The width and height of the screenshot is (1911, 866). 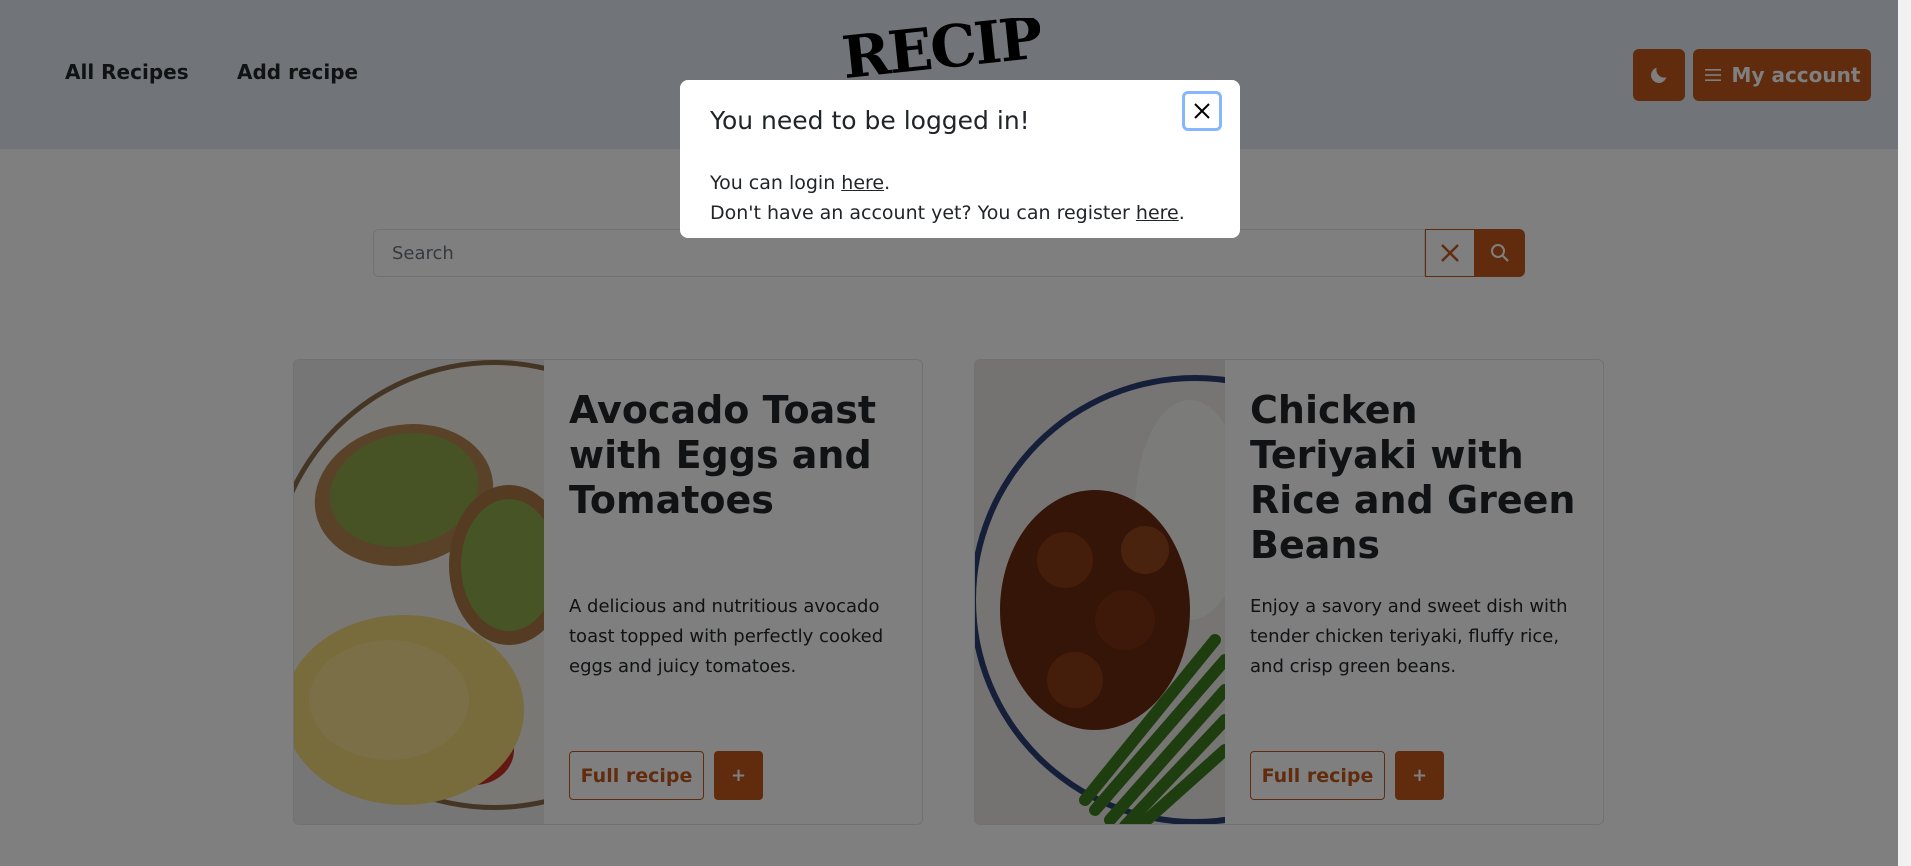 I want to click on close-icon, so click(x=1202, y=111).